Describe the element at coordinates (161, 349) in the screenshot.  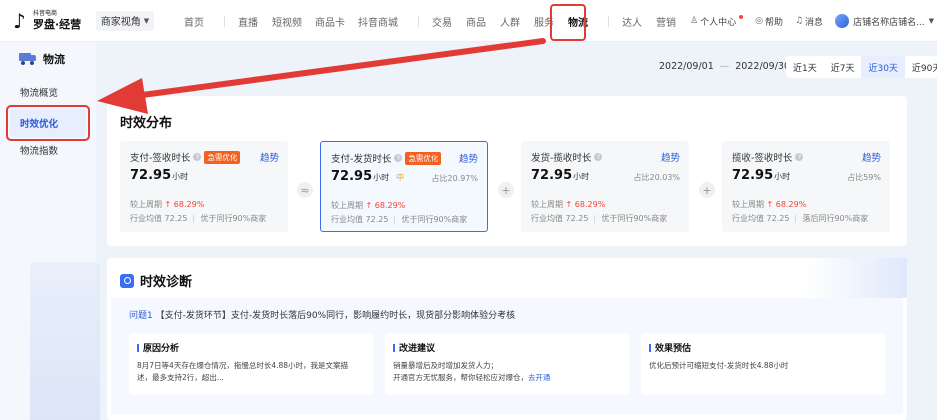
I see `cause-title: 原因分析` at that location.